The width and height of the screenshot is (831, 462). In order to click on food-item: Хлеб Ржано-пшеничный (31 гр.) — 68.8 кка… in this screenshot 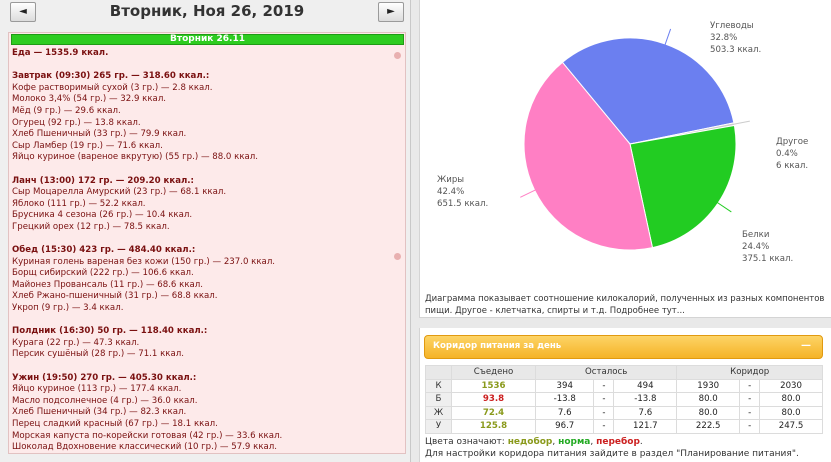, I will do `click(202, 297)`.